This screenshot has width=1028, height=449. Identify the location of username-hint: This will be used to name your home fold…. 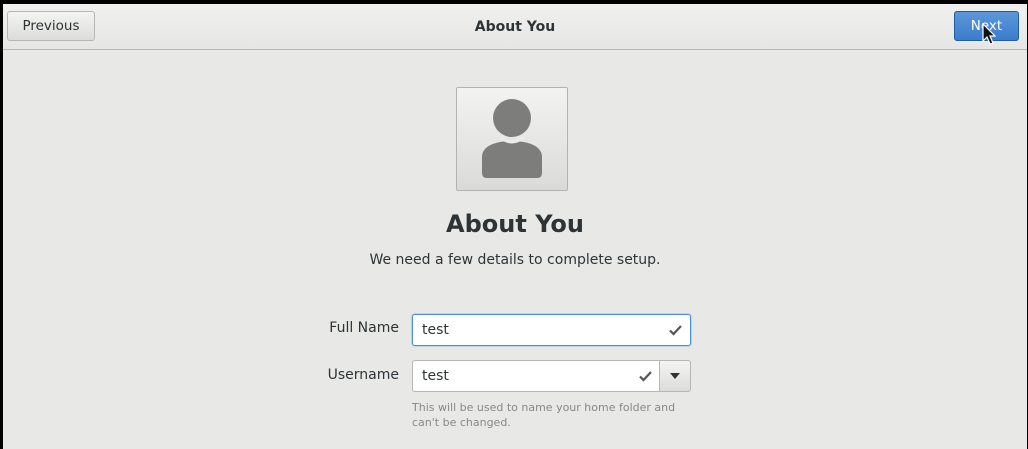
(544, 415).